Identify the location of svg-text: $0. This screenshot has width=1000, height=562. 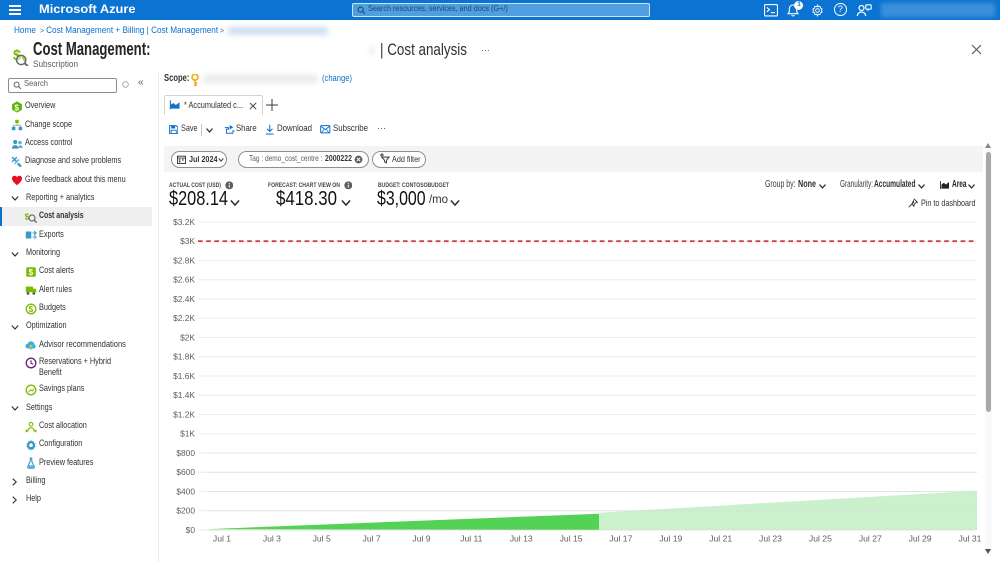
(191, 530).